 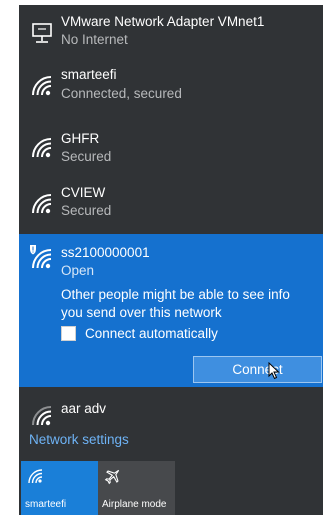 What do you see at coordinates (171, 146) in the screenshot?
I see `network-item-ghfr: GHFR Secured` at bounding box center [171, 146].